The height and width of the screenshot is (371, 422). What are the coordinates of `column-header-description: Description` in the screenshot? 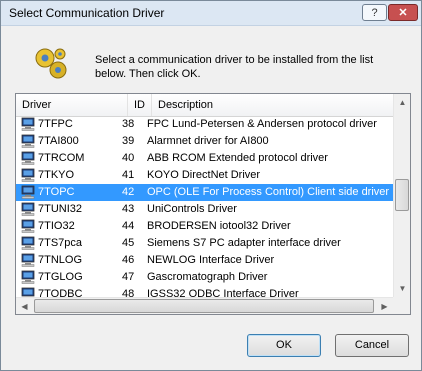 It's located at (272, 105).